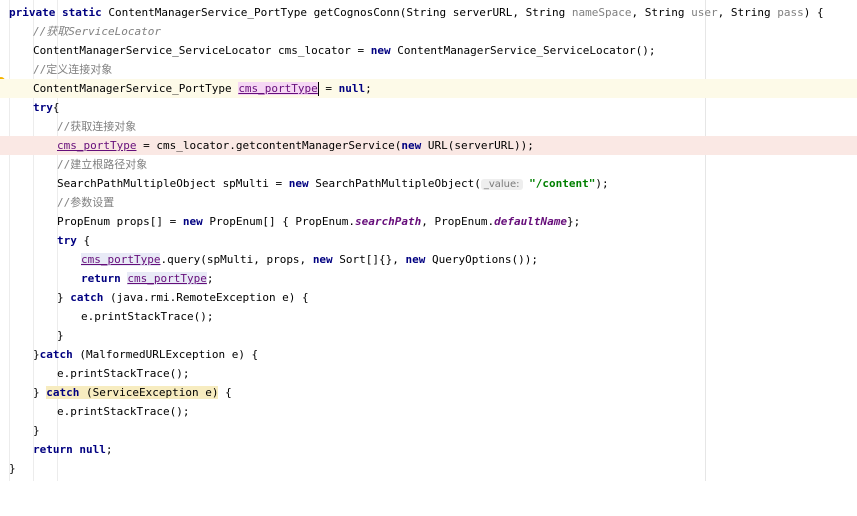 The image size is (857, 516). I want to click on comment: ServiceLocator, so click(114, 31).